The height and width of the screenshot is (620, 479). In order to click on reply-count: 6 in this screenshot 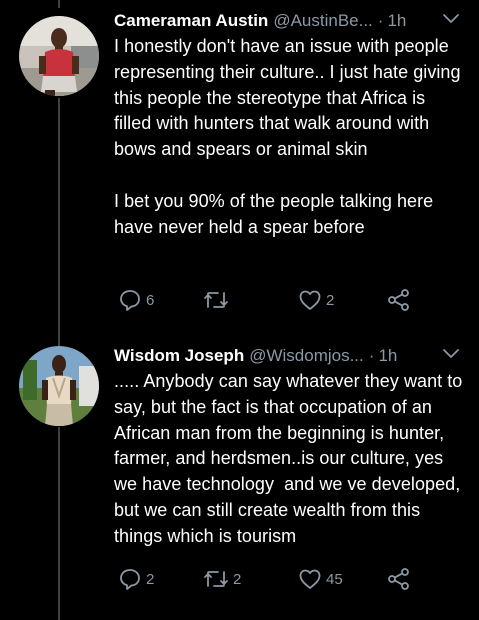, I will do `click(150, 300)`.